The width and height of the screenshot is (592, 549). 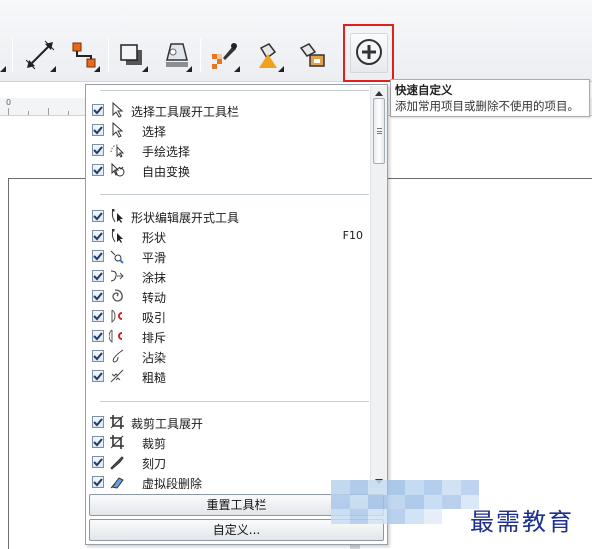 What do you see at coordinates (117, 356) in the screenshot?
I see `smudge-icon` at bounding box center [117, 356].